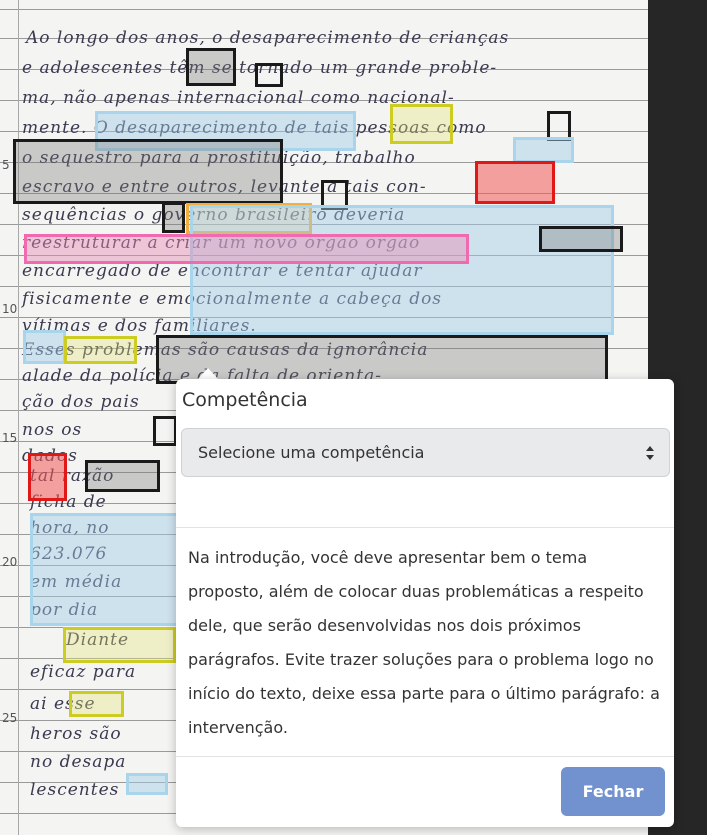  I want to click on handwritten-line: lescentes, so click(75, 790).